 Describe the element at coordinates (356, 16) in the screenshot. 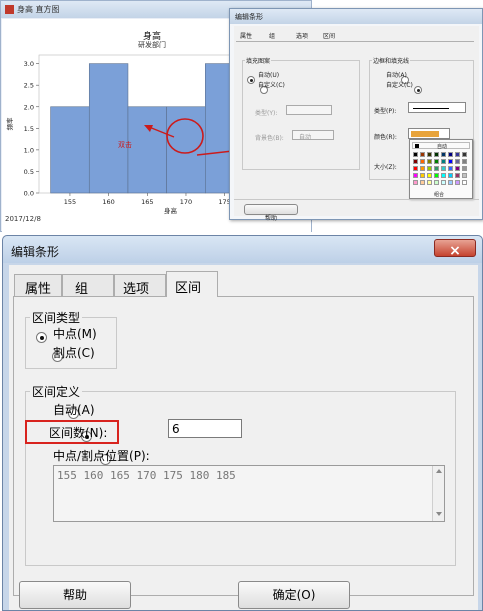

I see `small-dialog-titlebar: 编辑条形` at that location.